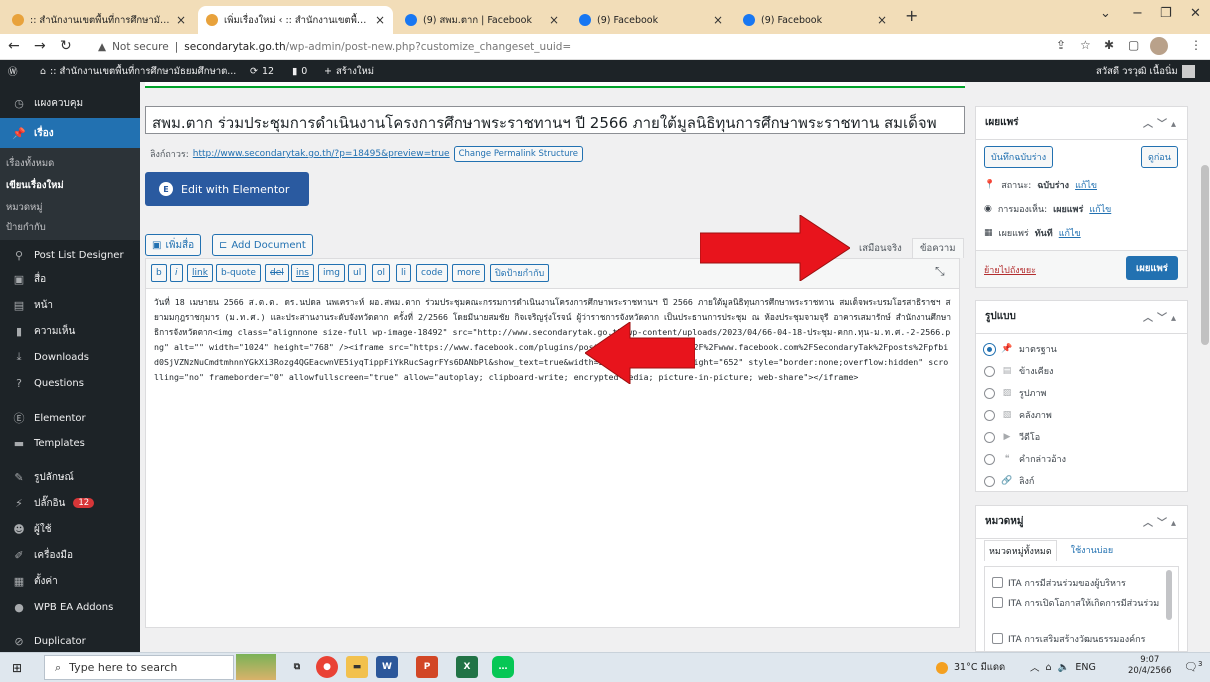  Describe the element at coordinates (70, 163) in the screenshot. I see `submenu-all-posts: เรื่องทั้งหมด` at that location.